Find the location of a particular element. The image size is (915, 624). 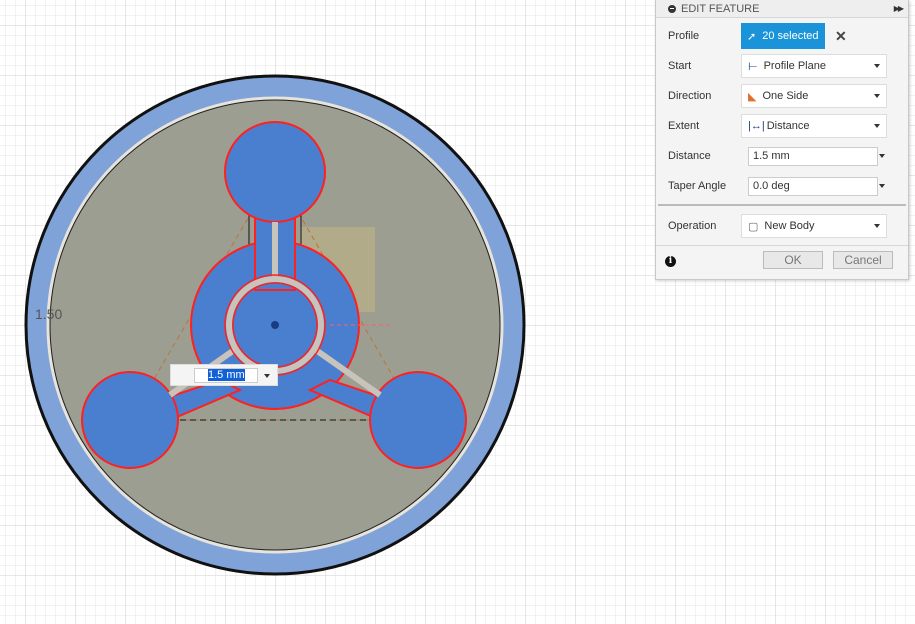

start-dropdown: ⊢ Profile Plane is located at coordinates (814, 66).